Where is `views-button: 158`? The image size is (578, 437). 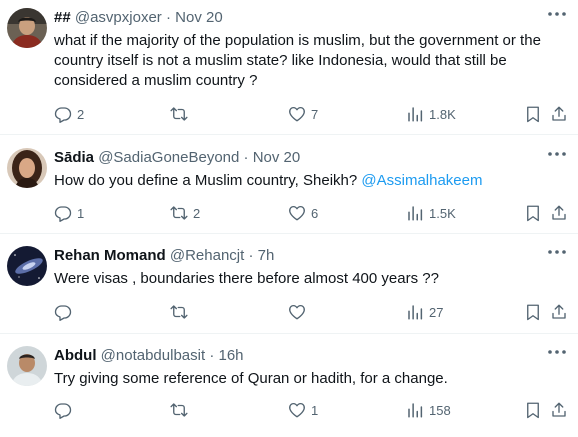
views-button: 158 is located at coordinates (428, 410).